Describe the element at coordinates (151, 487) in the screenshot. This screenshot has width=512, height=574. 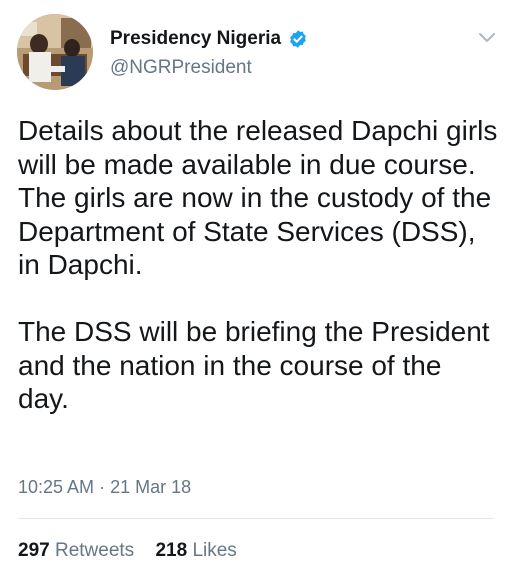
I see `tweet-date: 21 Mar 18` at that location.